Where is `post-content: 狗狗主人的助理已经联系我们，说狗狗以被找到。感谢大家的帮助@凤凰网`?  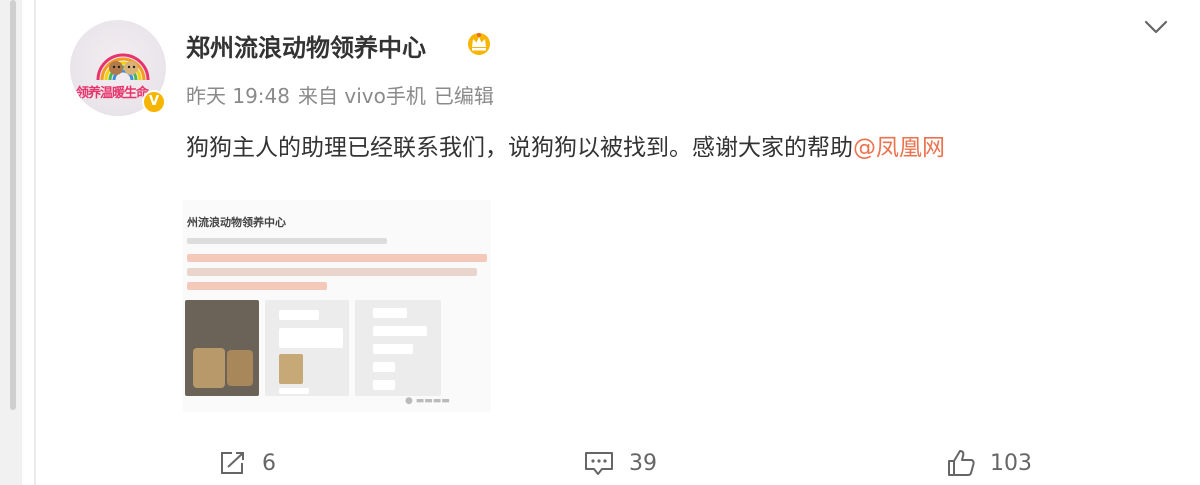 post-content: 狗狗主人的助理已经联系我们，说狗狗以被找到。感谢大家的帮助@凤凰网 is located at coordinates (565, 145).